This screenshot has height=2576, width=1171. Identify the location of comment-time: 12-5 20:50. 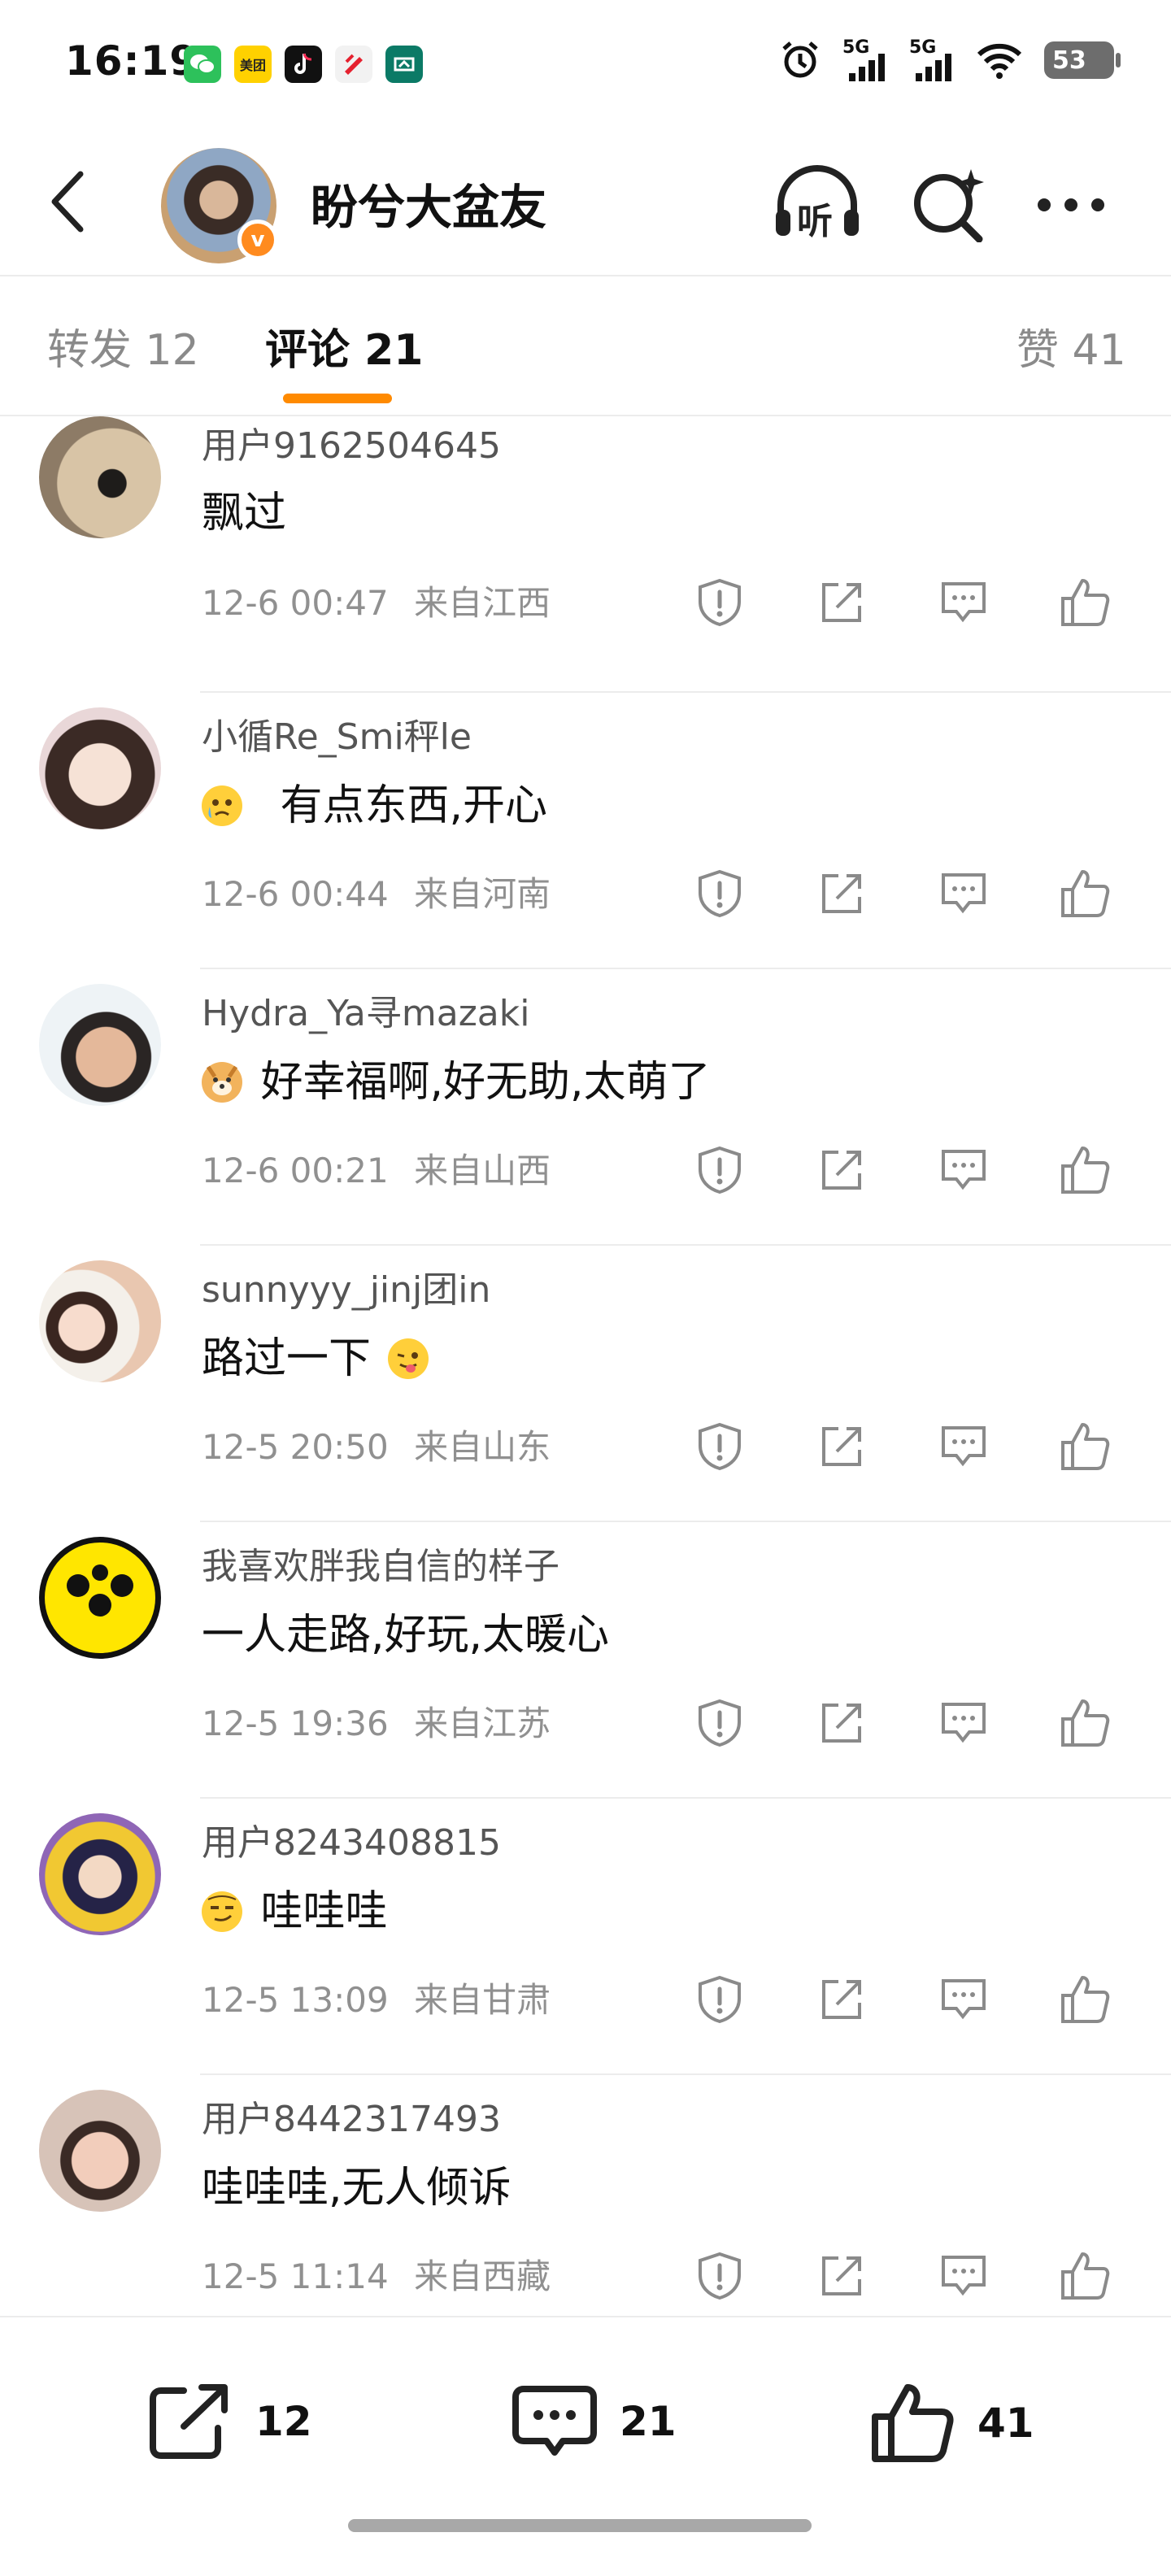
(296, 1447).